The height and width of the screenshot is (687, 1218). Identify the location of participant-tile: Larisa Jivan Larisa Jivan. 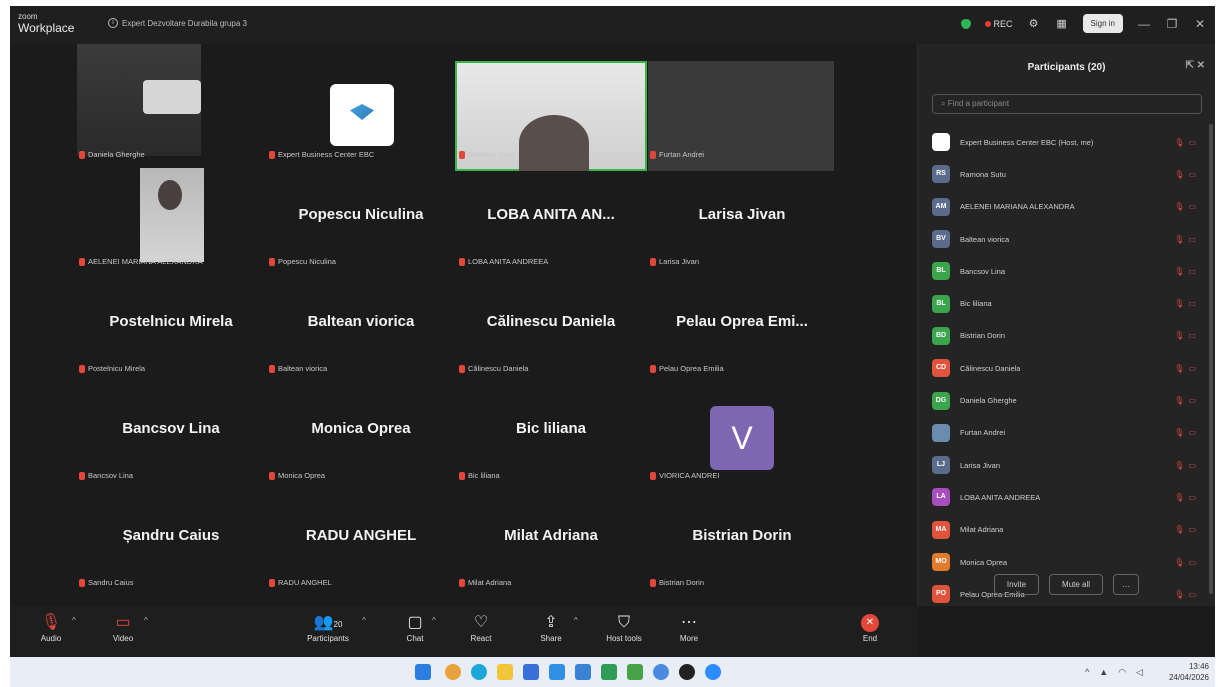
(742, 221).